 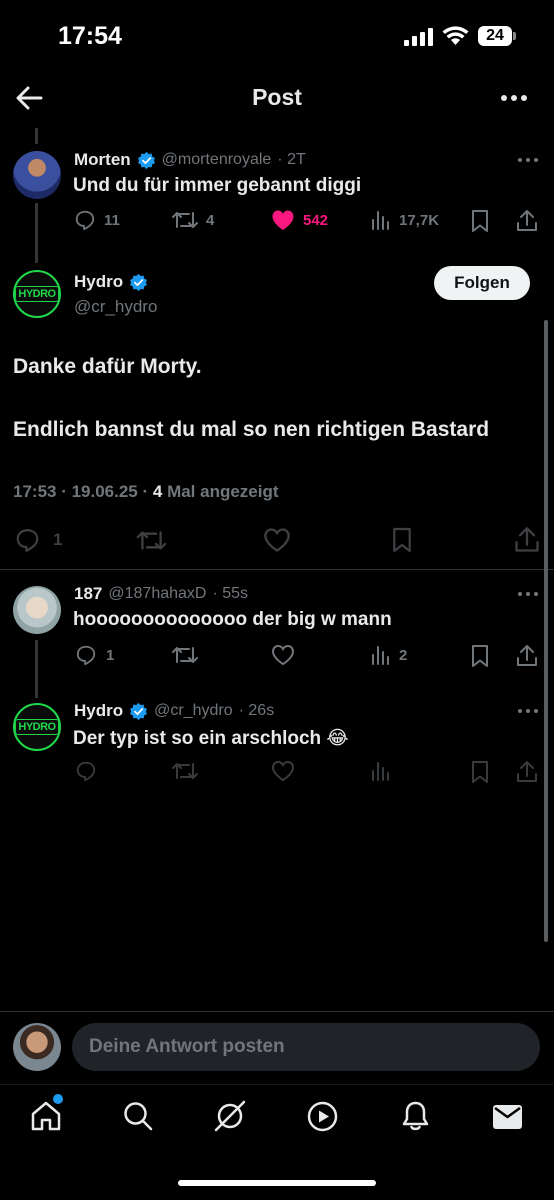 I want to click on like-count: 542, so click(x=316, y=220).